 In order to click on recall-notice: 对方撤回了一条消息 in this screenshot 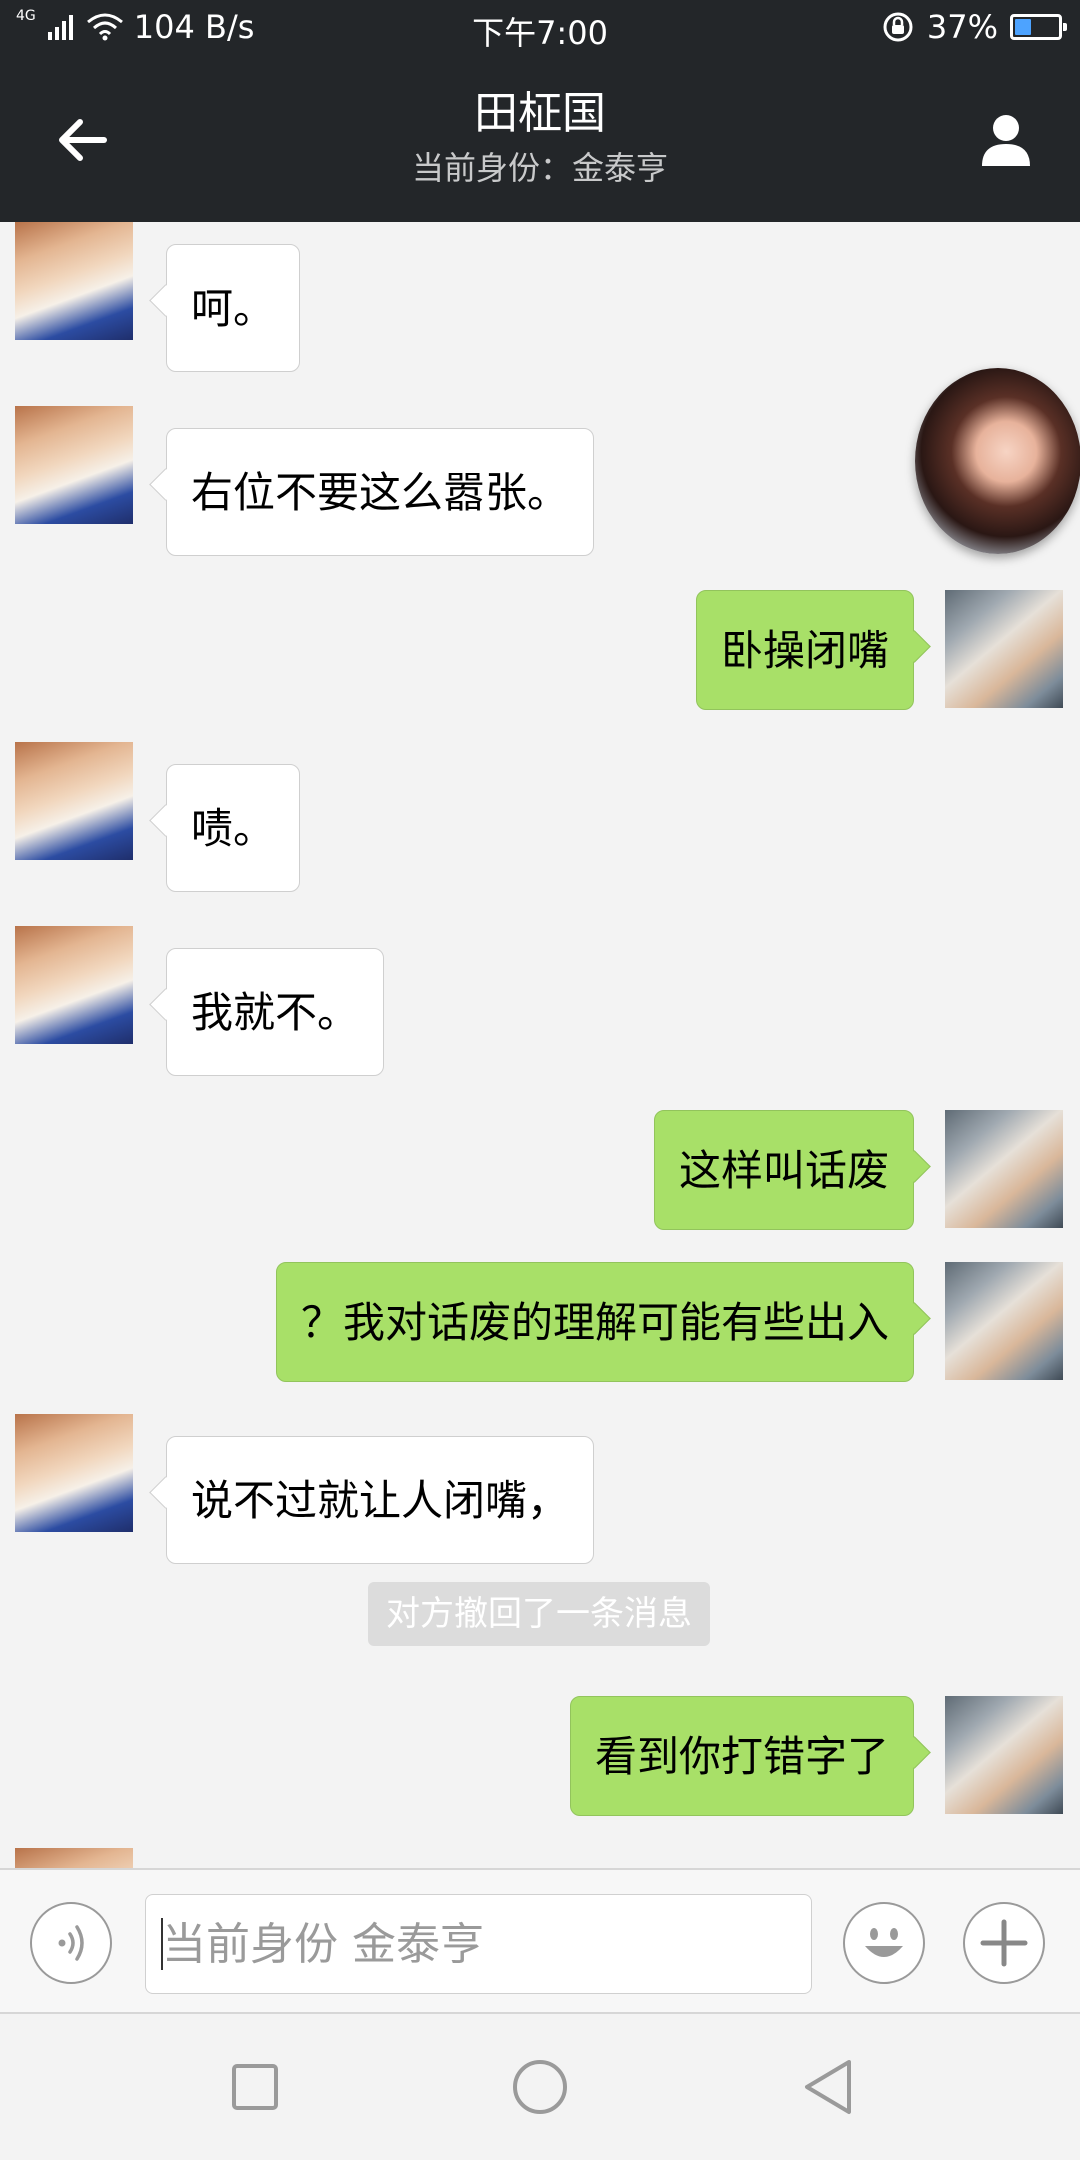, I will do `click(539, 1614)`.